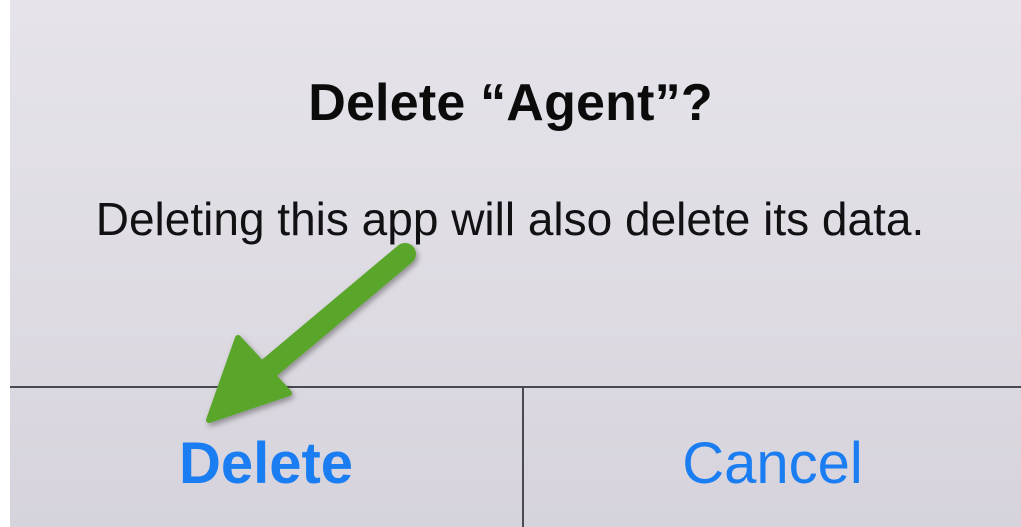 The width and height of the screenshot is (1021, 527). What do you see at coordinates (772, 457) in the screenshot?
I see `cancel-button: Cancel` at bounding box center [772, 457].